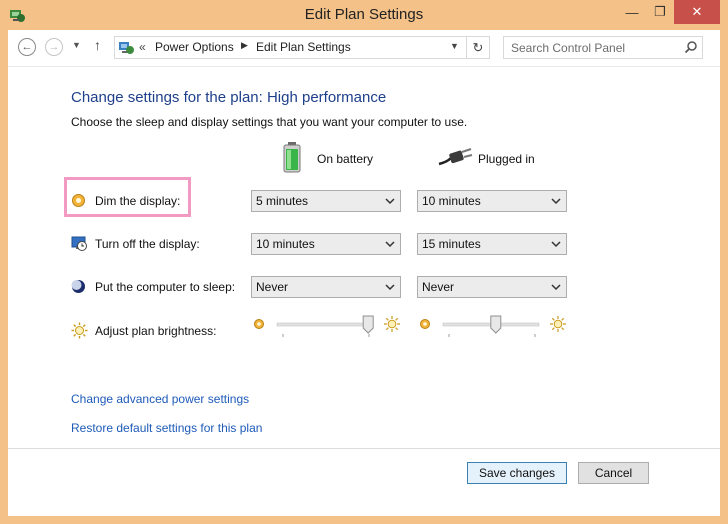 This screenshot has width=728, height=524. Describe the element at coordinates (492, 201) in the screenshot. I see `dim-display-plugged-in-select: 10 minutes` at that location.